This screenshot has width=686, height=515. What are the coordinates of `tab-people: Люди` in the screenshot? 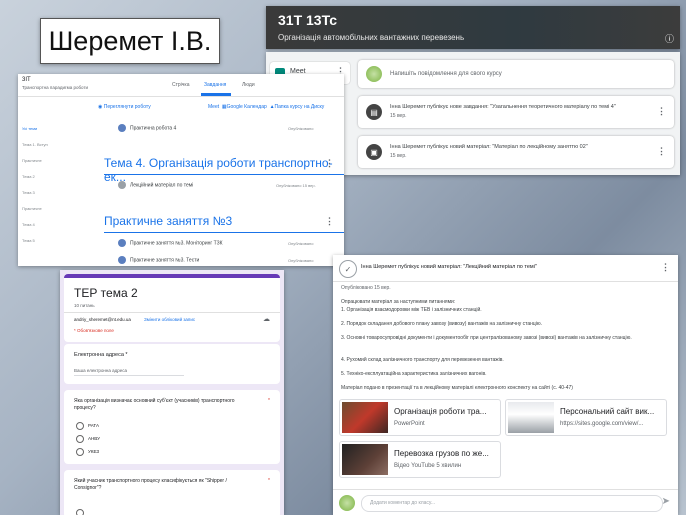 It's located at (248, 85).